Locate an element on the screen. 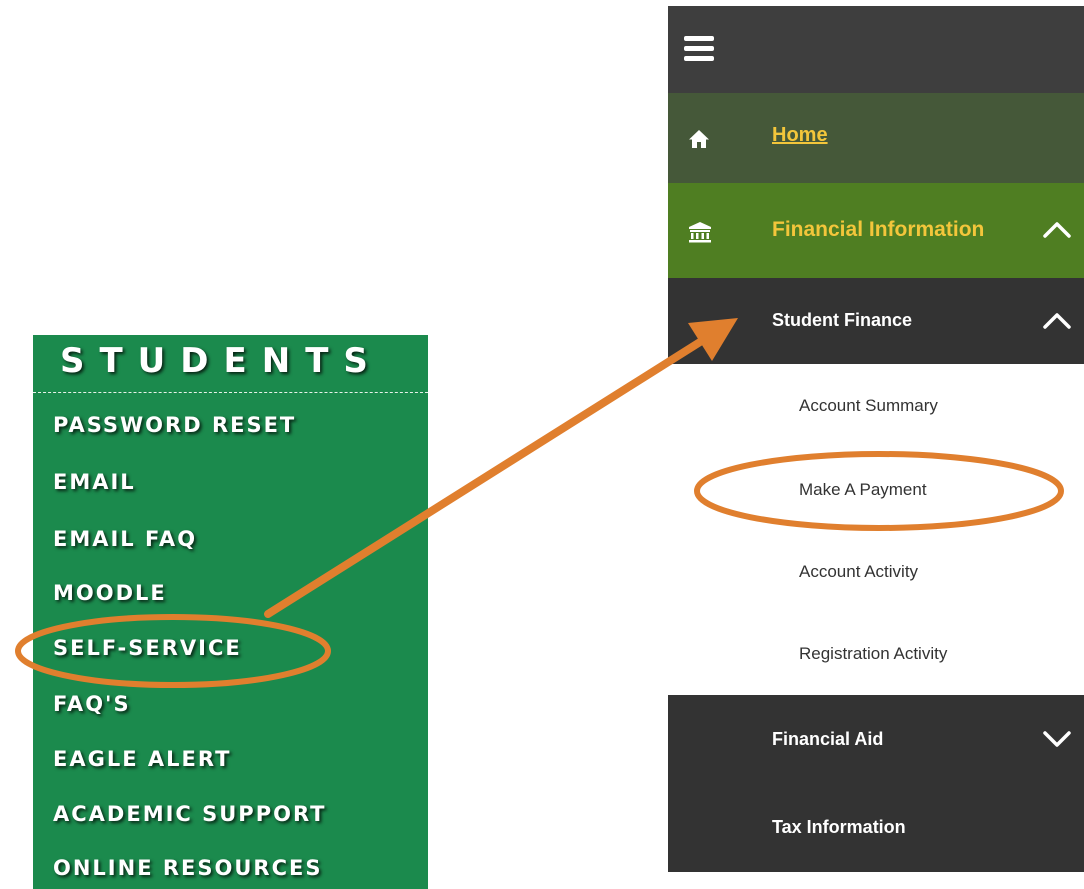  nav-item-student-finance: Student Finance is located at coordinates (876, 321).